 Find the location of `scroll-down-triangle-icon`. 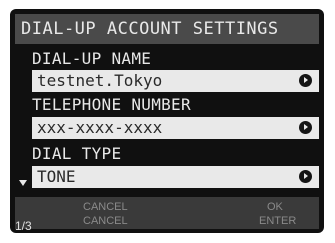

scroll-down-triangle-icon is located at coordinates (23, 183).